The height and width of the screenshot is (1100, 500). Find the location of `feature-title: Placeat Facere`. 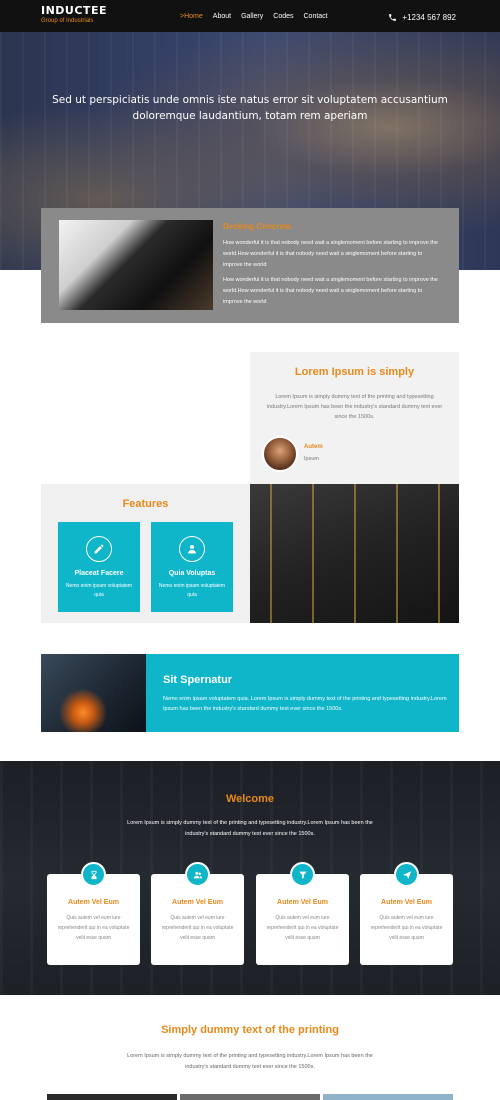

feature-title: Placeat Facere is located at coordinates (99, 573).